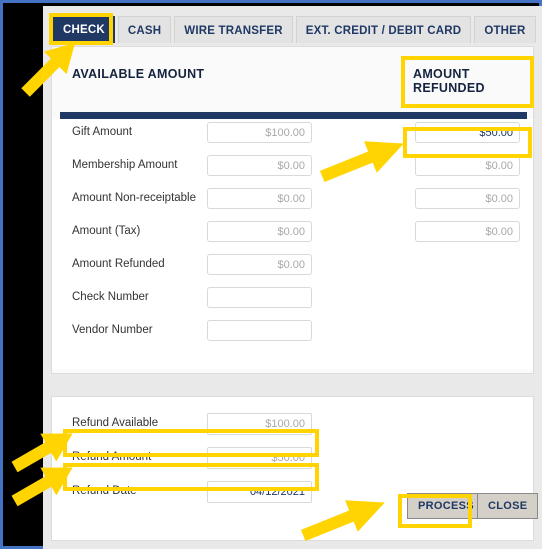  I want to click on refund-available-label: Refund Available, so click(115, 423).